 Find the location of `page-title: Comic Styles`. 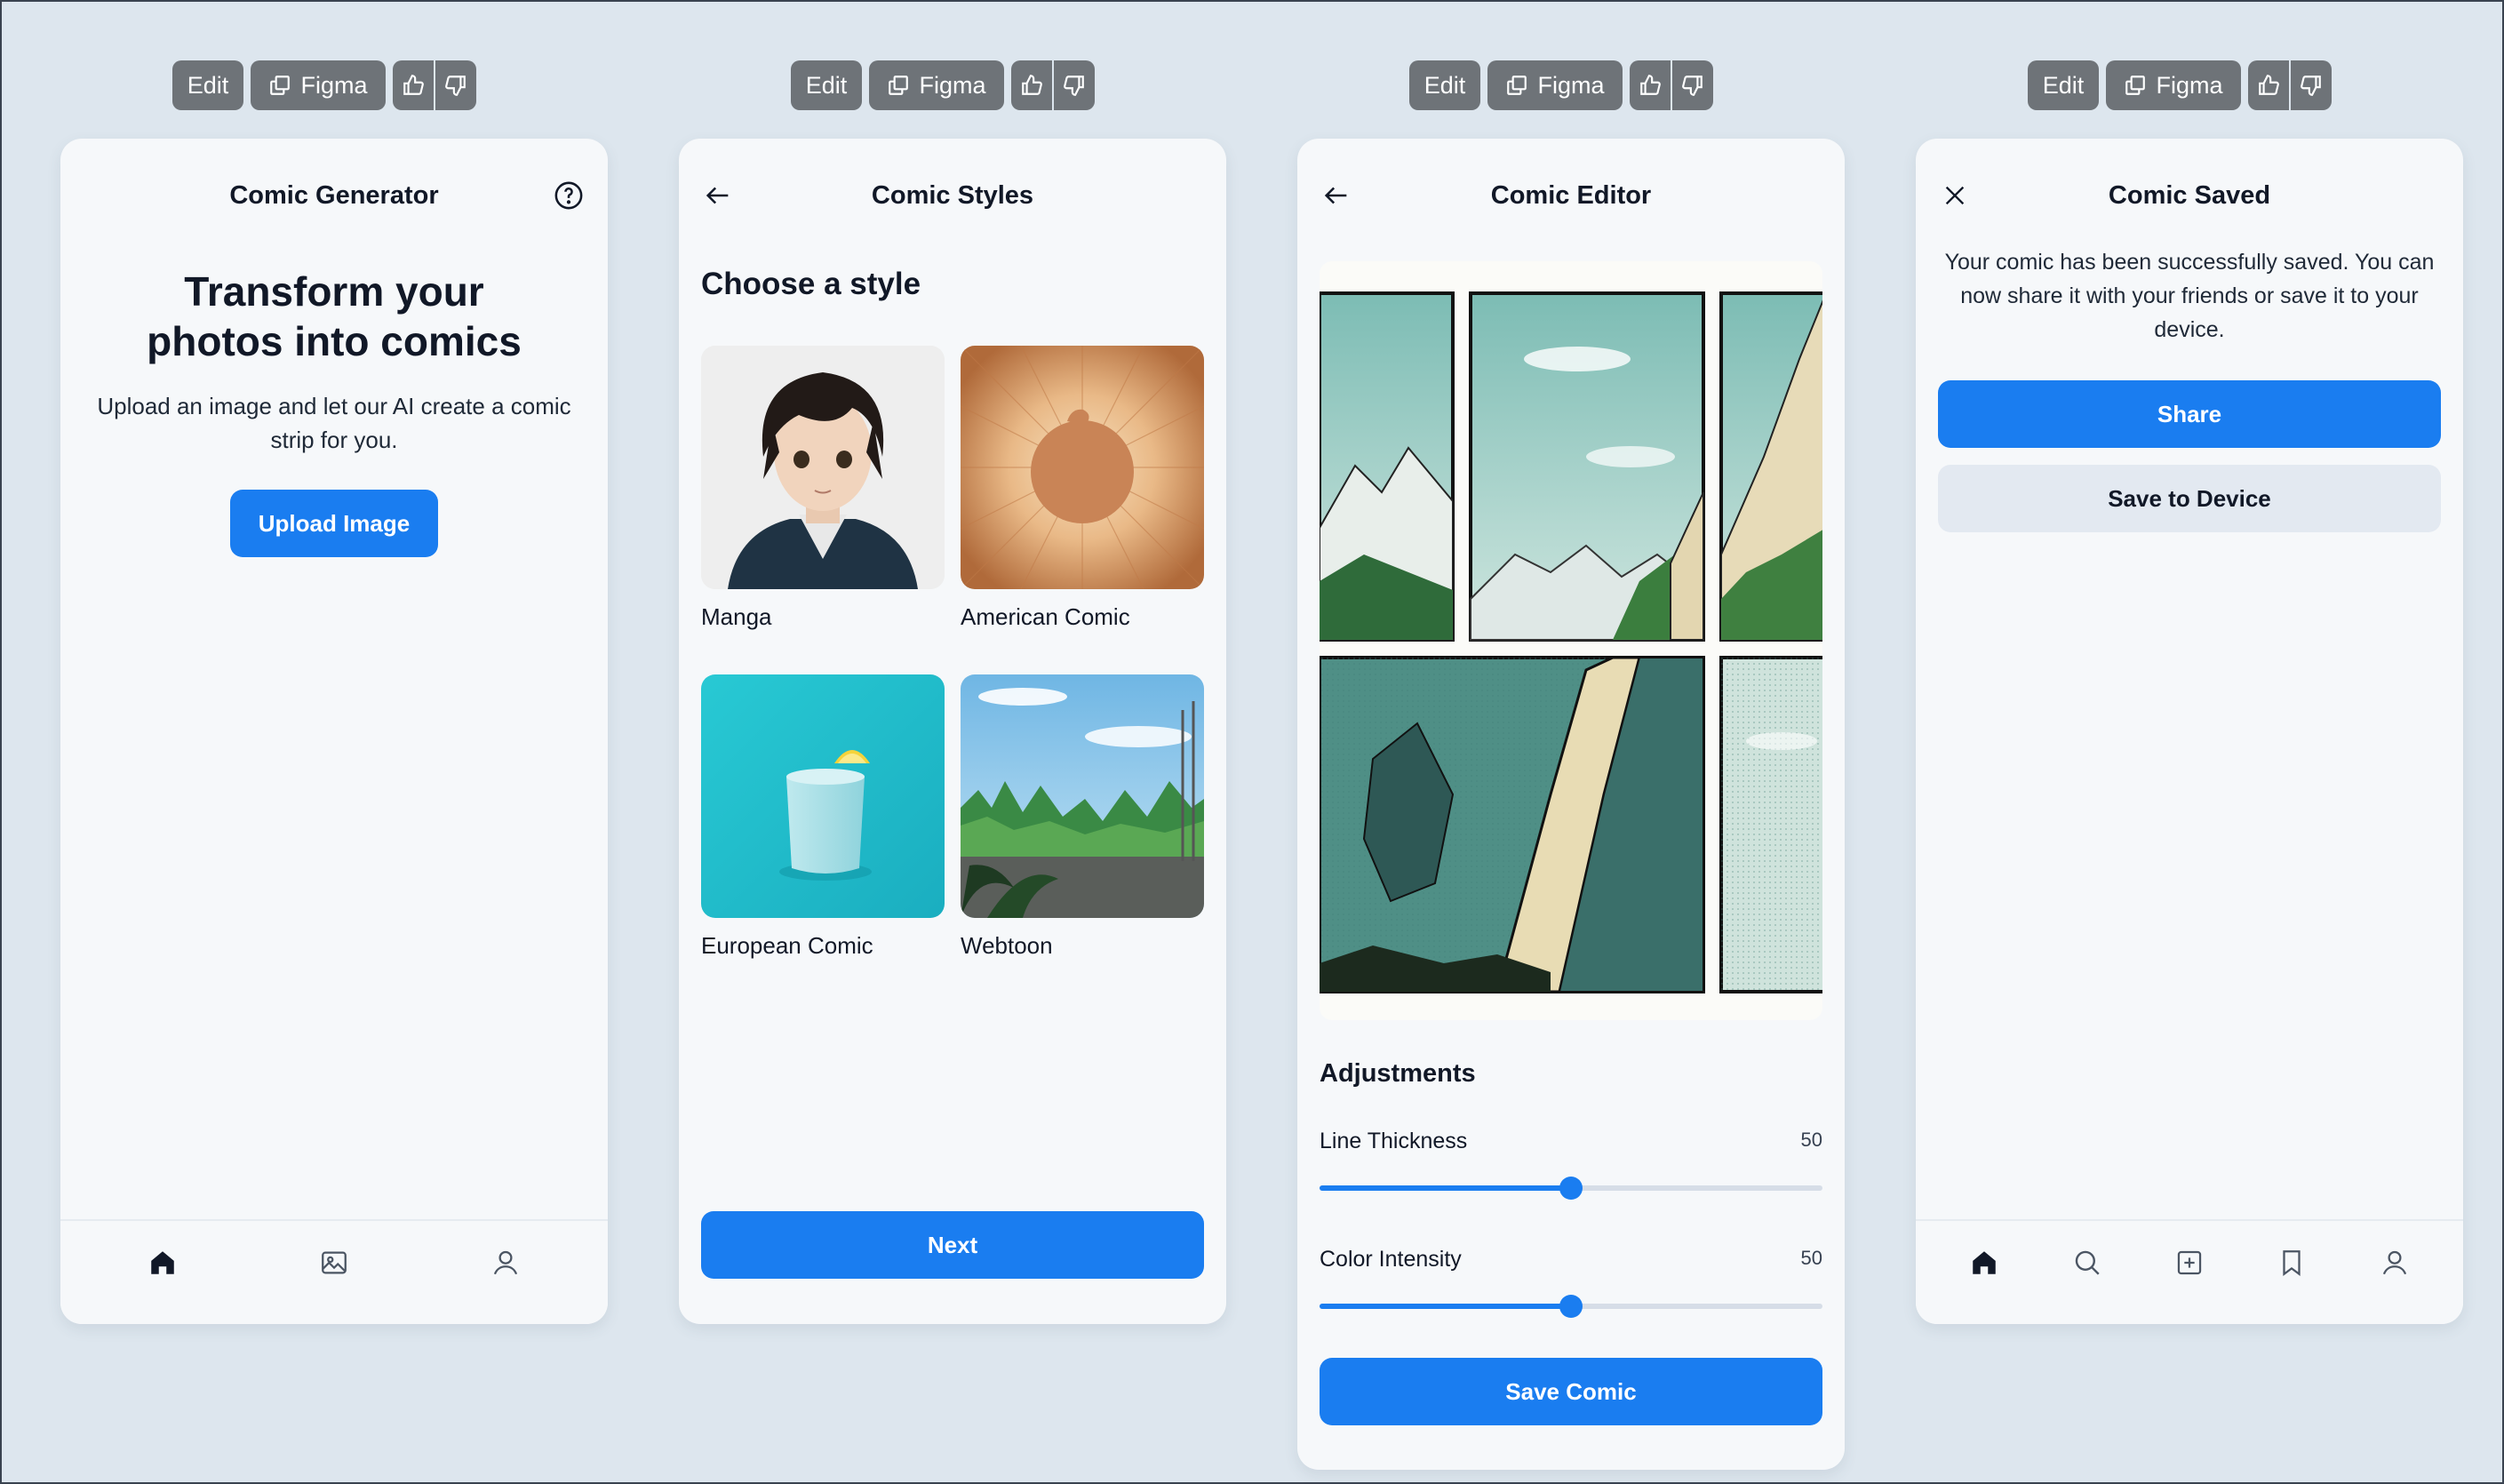

page-title: Comic Styles is located at coordinates (952, 195).